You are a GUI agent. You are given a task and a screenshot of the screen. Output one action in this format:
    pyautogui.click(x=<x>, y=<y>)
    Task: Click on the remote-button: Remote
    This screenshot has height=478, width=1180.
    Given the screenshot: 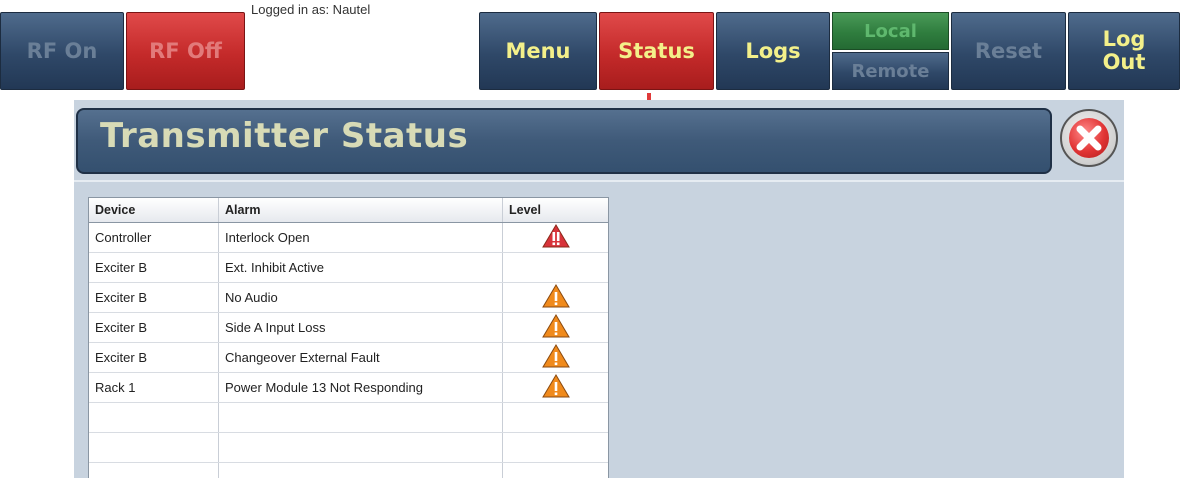 What is the action you would take?
    pyautogui.click(x=890, y=71)
    